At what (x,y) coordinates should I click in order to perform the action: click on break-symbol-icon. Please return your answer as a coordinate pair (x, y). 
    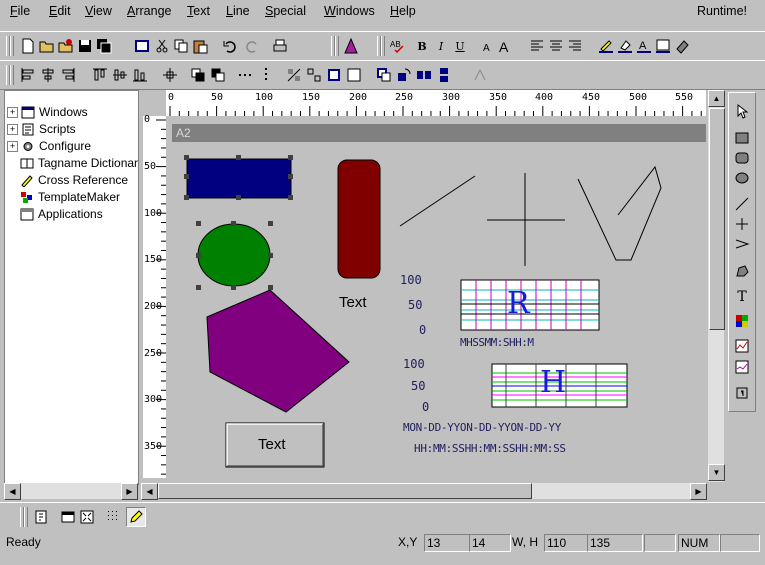
    Looking at the image, I should click on (354, 75).